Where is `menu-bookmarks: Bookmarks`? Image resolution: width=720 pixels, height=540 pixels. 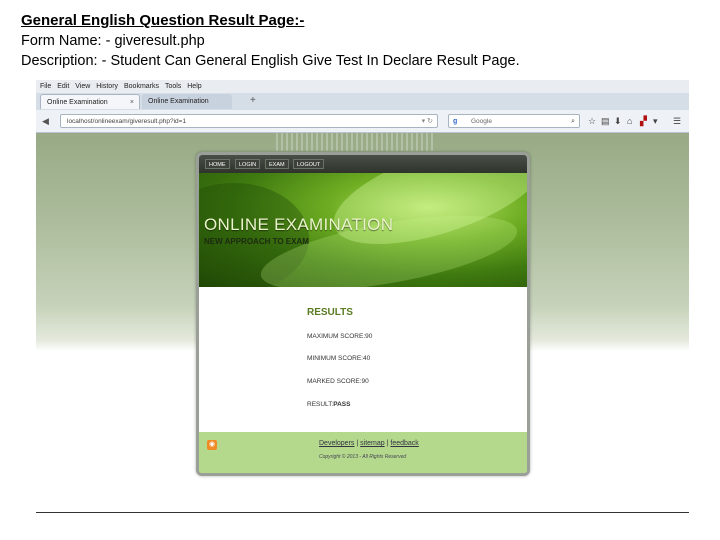 menu-bookmarks: Bookmarks is located at coordinates (141, 86).